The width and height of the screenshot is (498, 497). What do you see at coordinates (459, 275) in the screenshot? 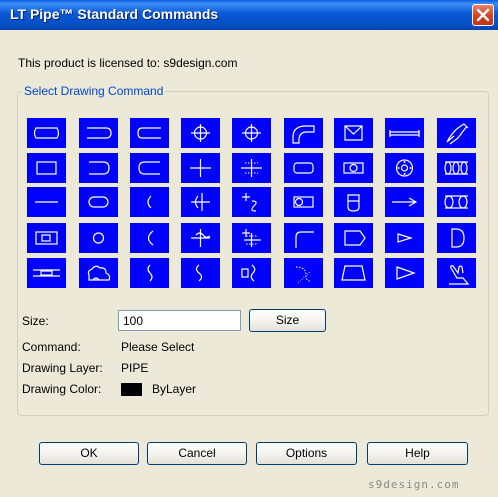
I see `hand-icon` at bounding box center [459, 275].